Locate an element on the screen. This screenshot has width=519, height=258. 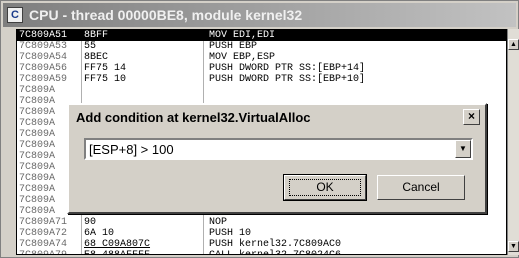
disasm-row: 7C809A72 6A 10 PUSH 10 is located at coordinates (261, 233).